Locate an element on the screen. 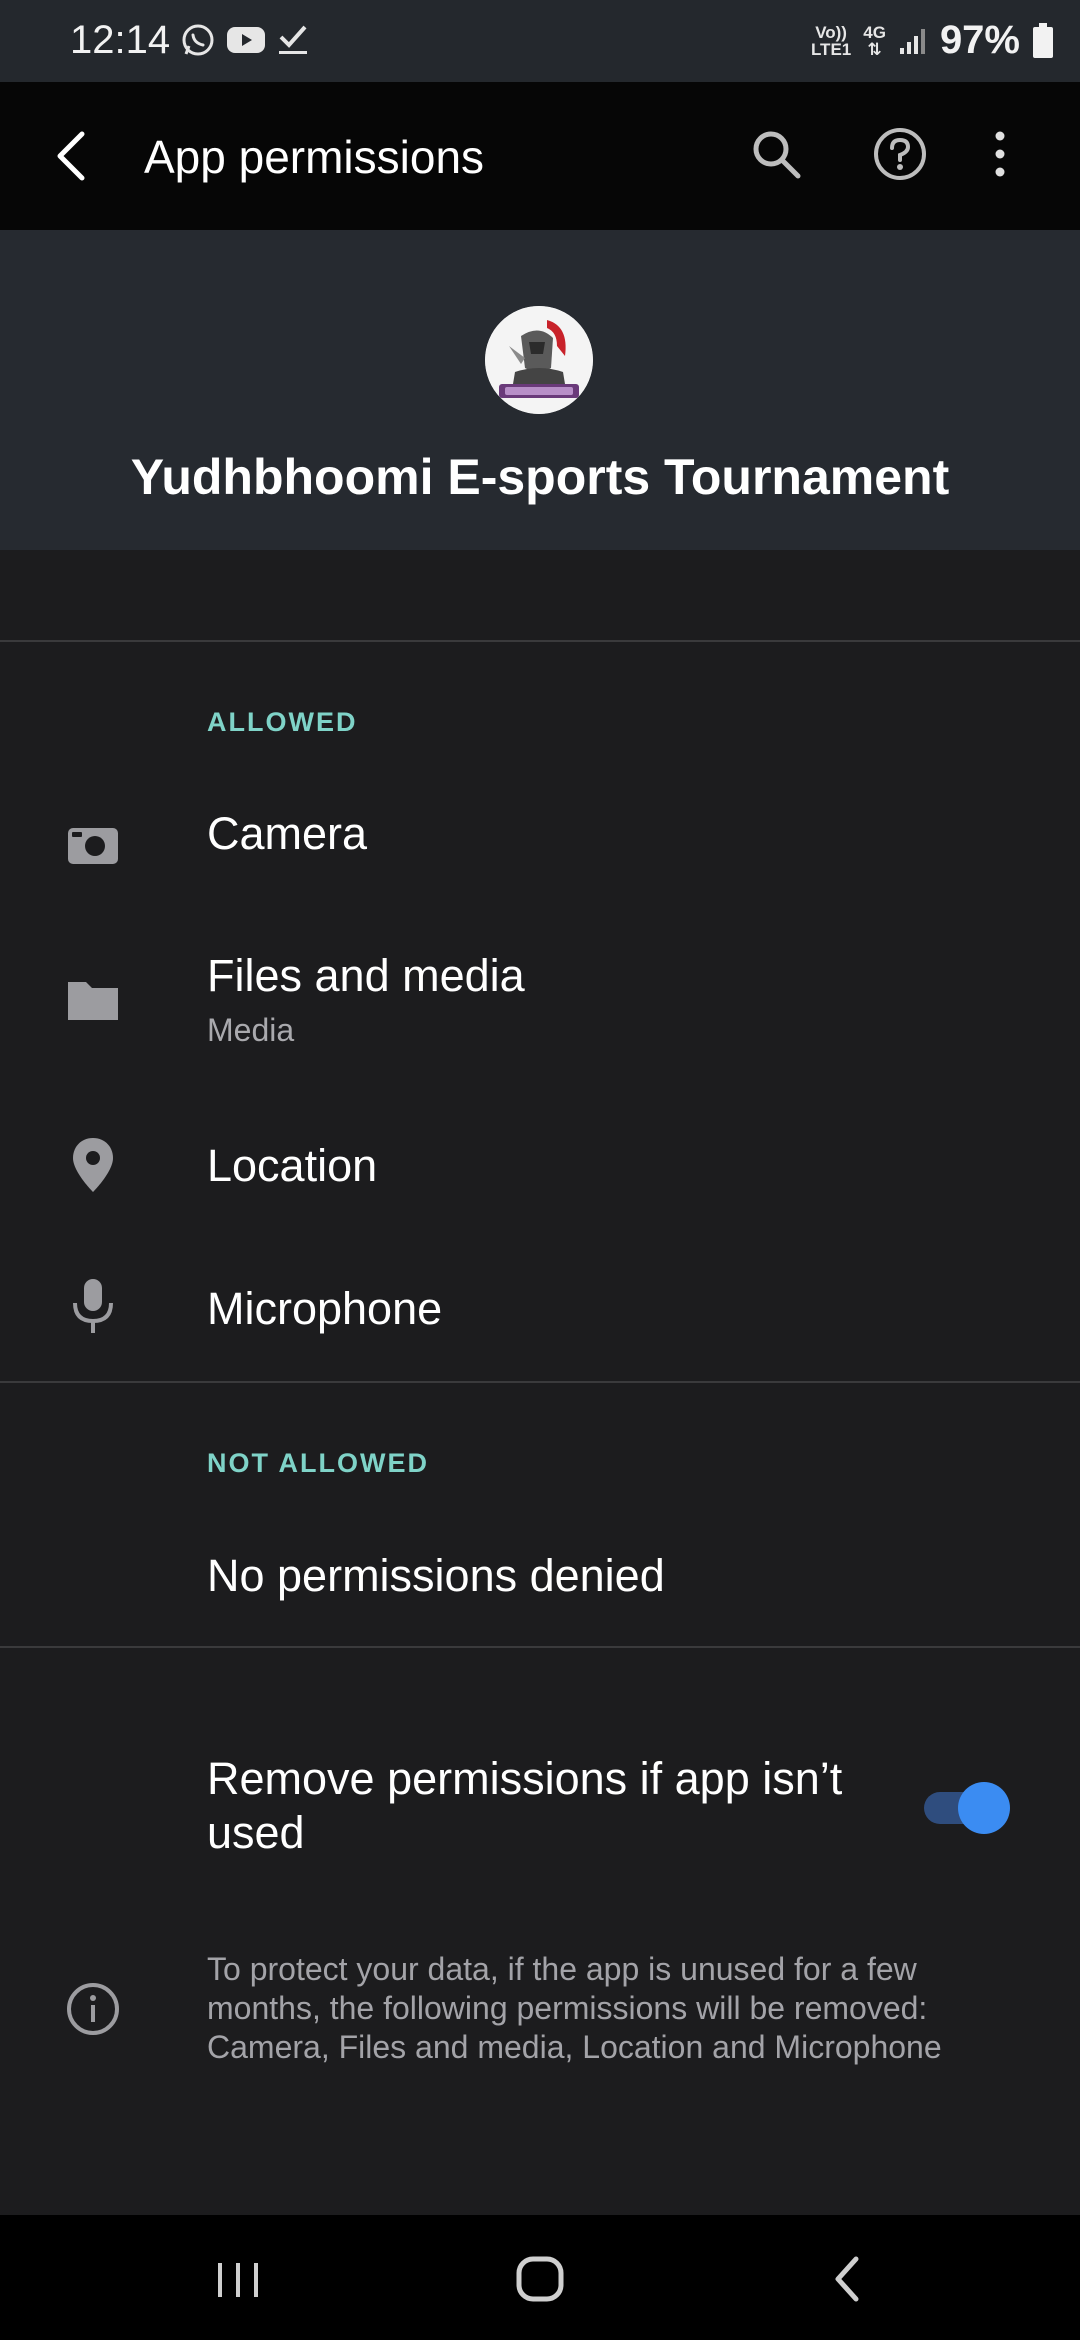 The image size is (1080, 2340). no-permissions-denied-text: No permissions denied is located at coordinates (436, 1575).